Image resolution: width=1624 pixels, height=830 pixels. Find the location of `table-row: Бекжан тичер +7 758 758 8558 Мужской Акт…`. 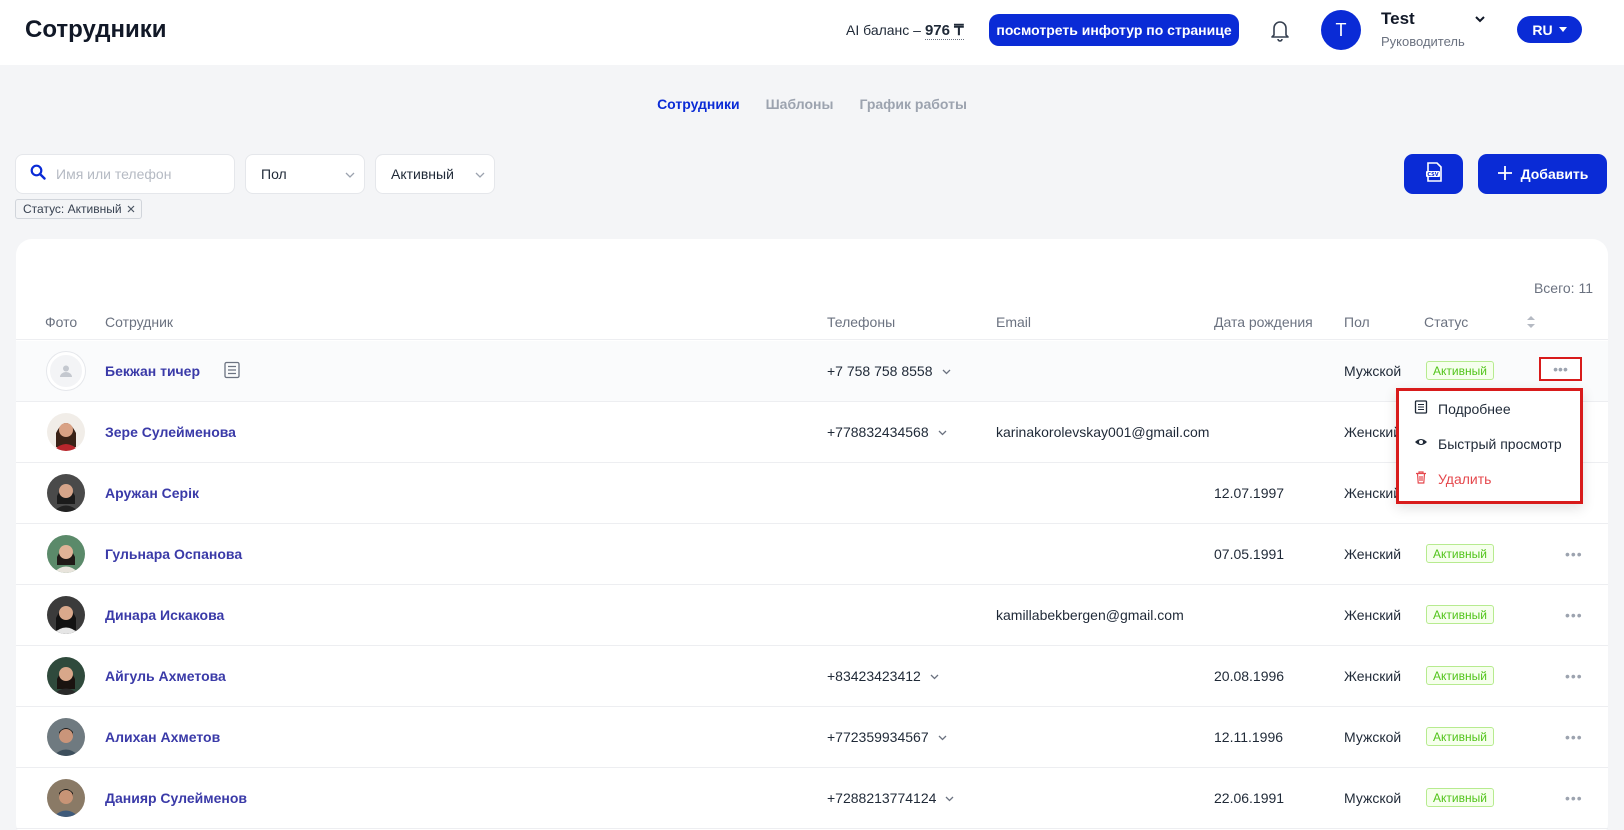

table-row: Бекжан тичер +7 758 758 8558 Мужской Акт… is located at coordinates (812, 371).